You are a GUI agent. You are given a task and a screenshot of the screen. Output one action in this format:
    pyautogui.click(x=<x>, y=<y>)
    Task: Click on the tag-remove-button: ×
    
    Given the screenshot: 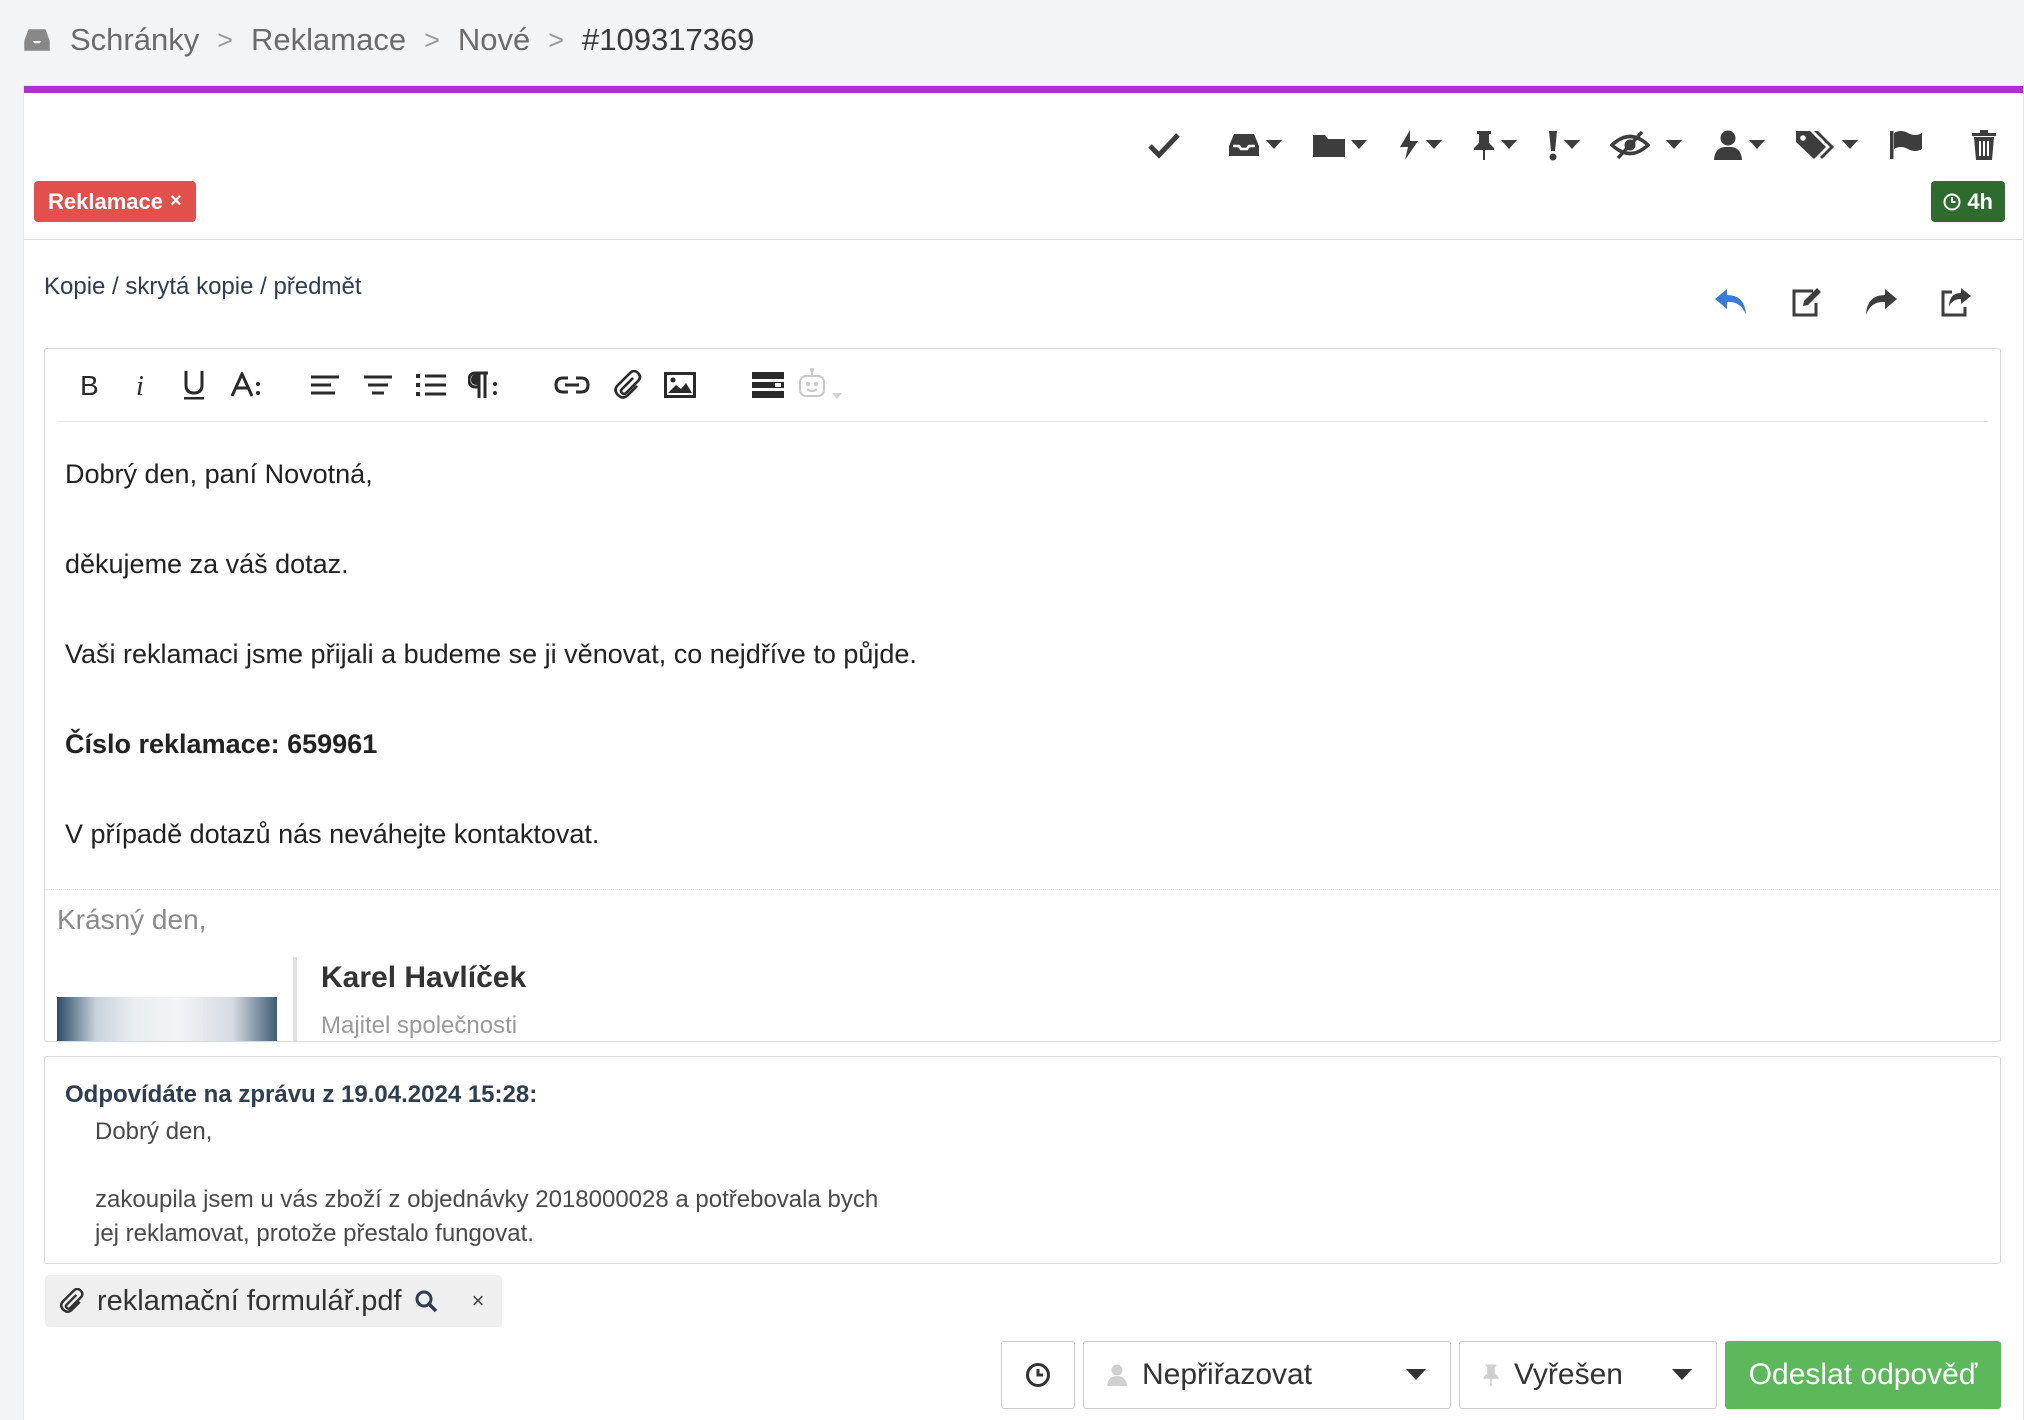 What is the action you would take?
    pyautogui.click(x=176, y=201)
    